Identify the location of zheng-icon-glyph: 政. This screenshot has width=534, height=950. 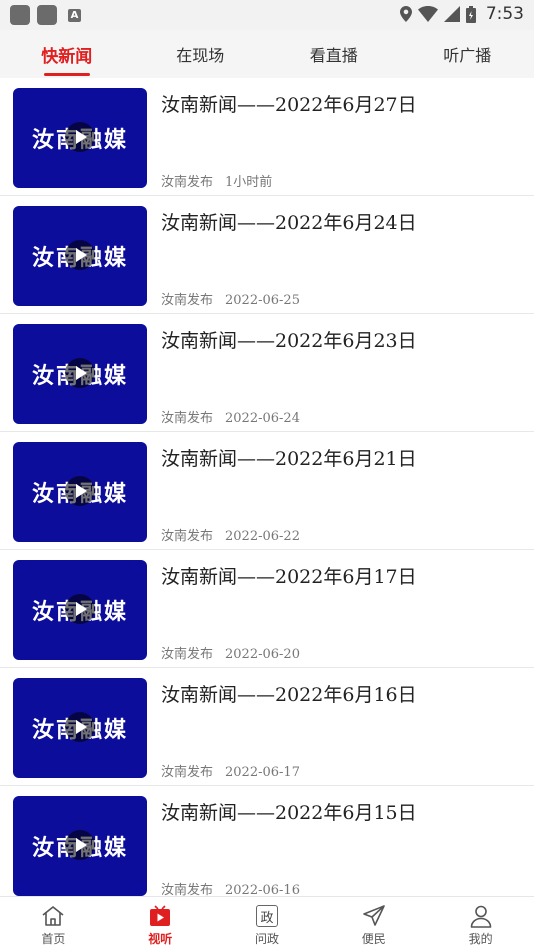
(266, 916).